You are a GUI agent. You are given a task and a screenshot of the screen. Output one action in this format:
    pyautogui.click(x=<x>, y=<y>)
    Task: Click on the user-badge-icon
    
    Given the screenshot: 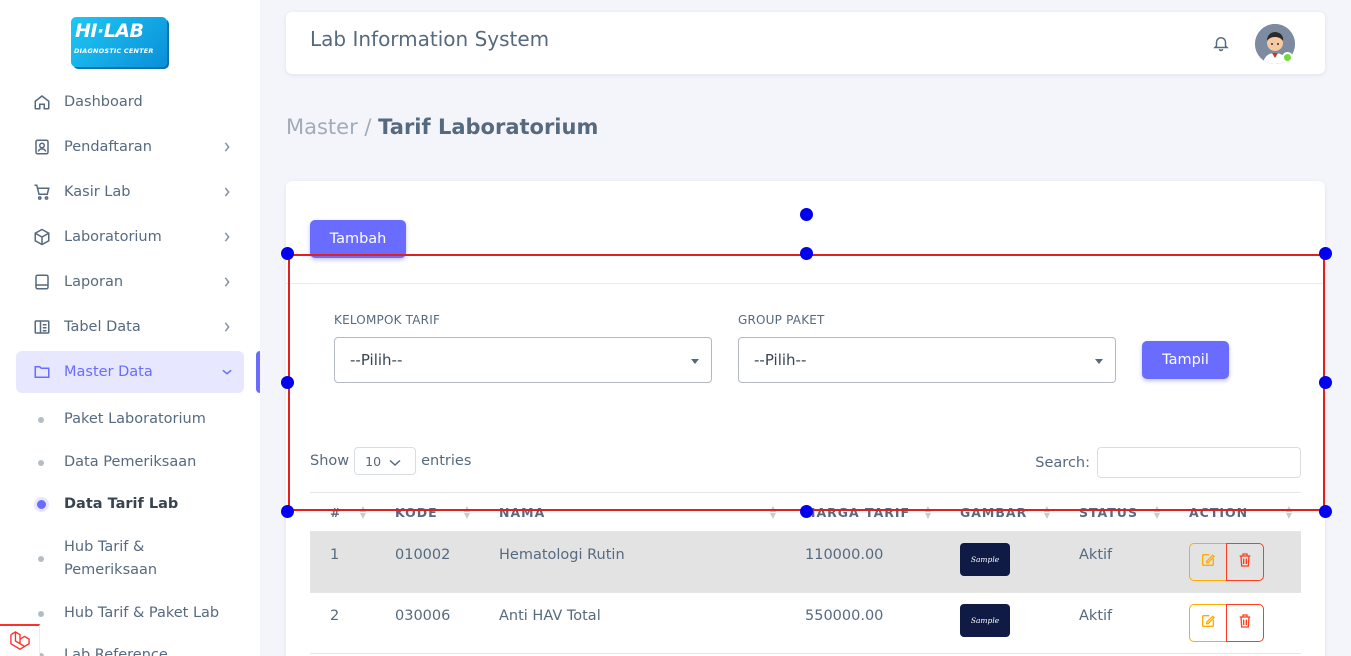 What is the action you would take?
    pyautogui.click(x=42, y=147)
    